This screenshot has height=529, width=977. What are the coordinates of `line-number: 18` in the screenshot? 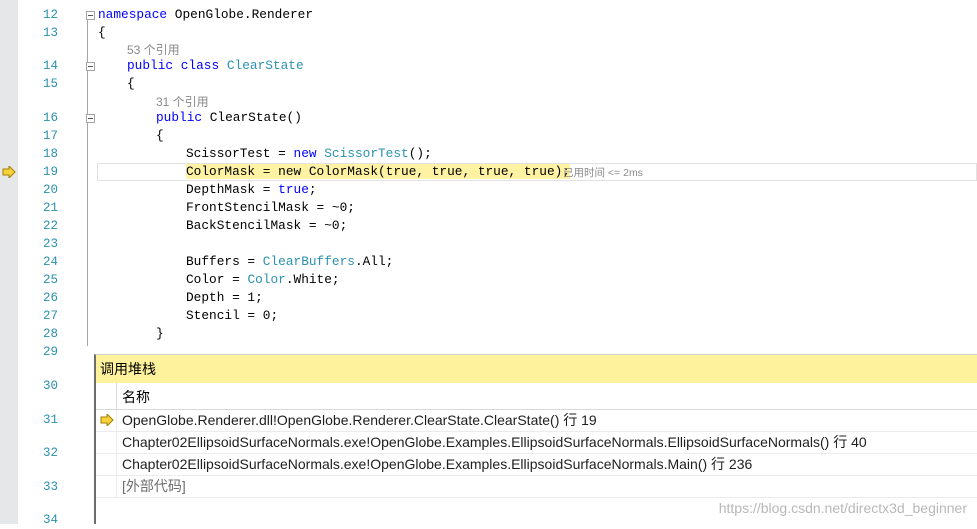 It's located at (50, 154).